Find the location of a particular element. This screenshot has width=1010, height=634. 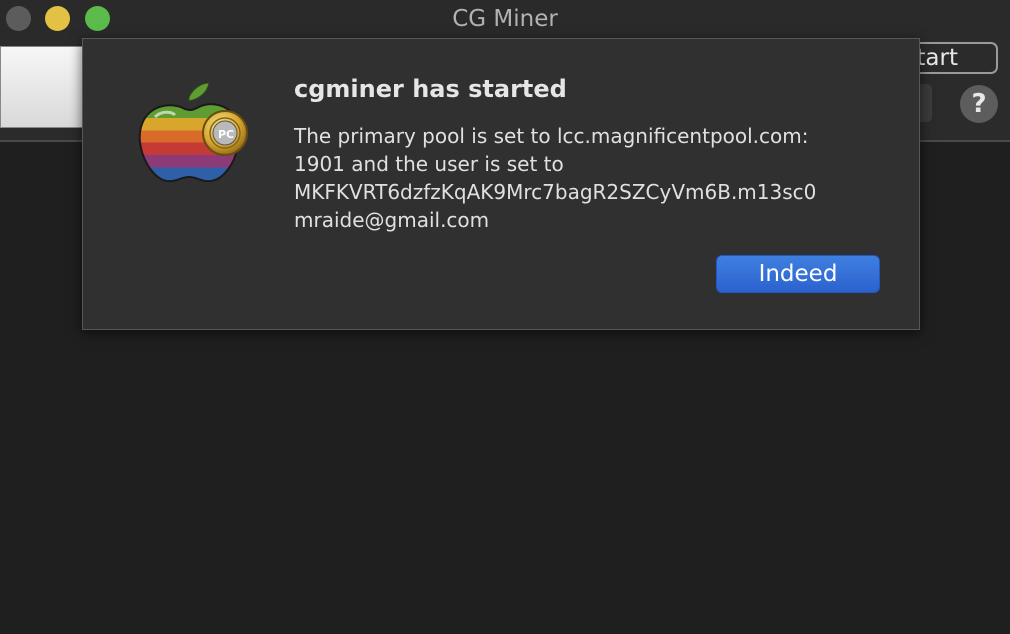

title-bar: CG Miner is located at coordinates (505, 19).